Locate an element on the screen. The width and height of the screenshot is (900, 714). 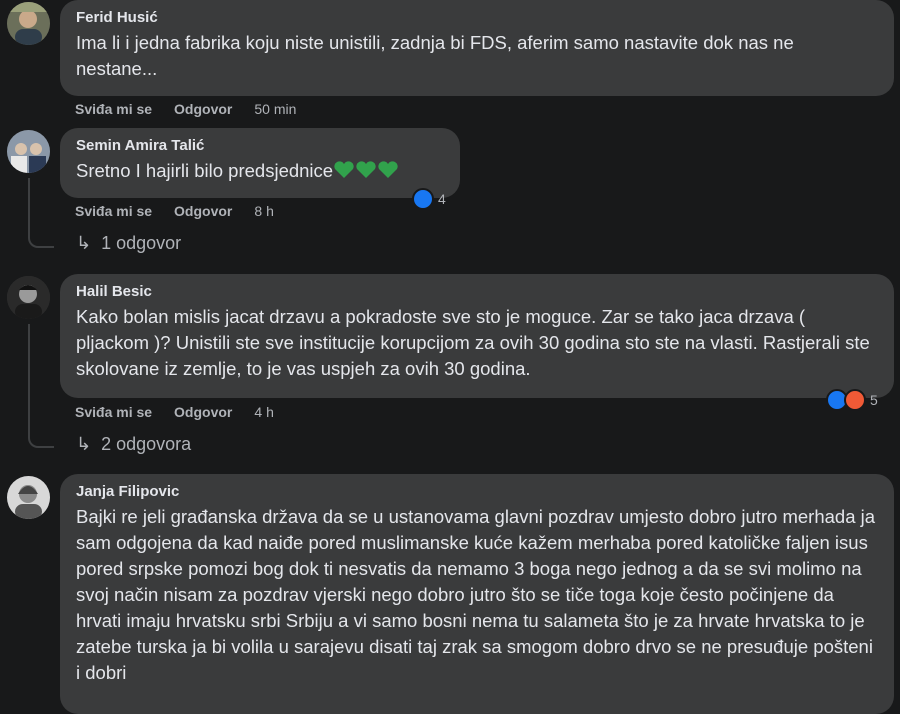
reaction-summary: 4 is located at coordinates (429, 199).